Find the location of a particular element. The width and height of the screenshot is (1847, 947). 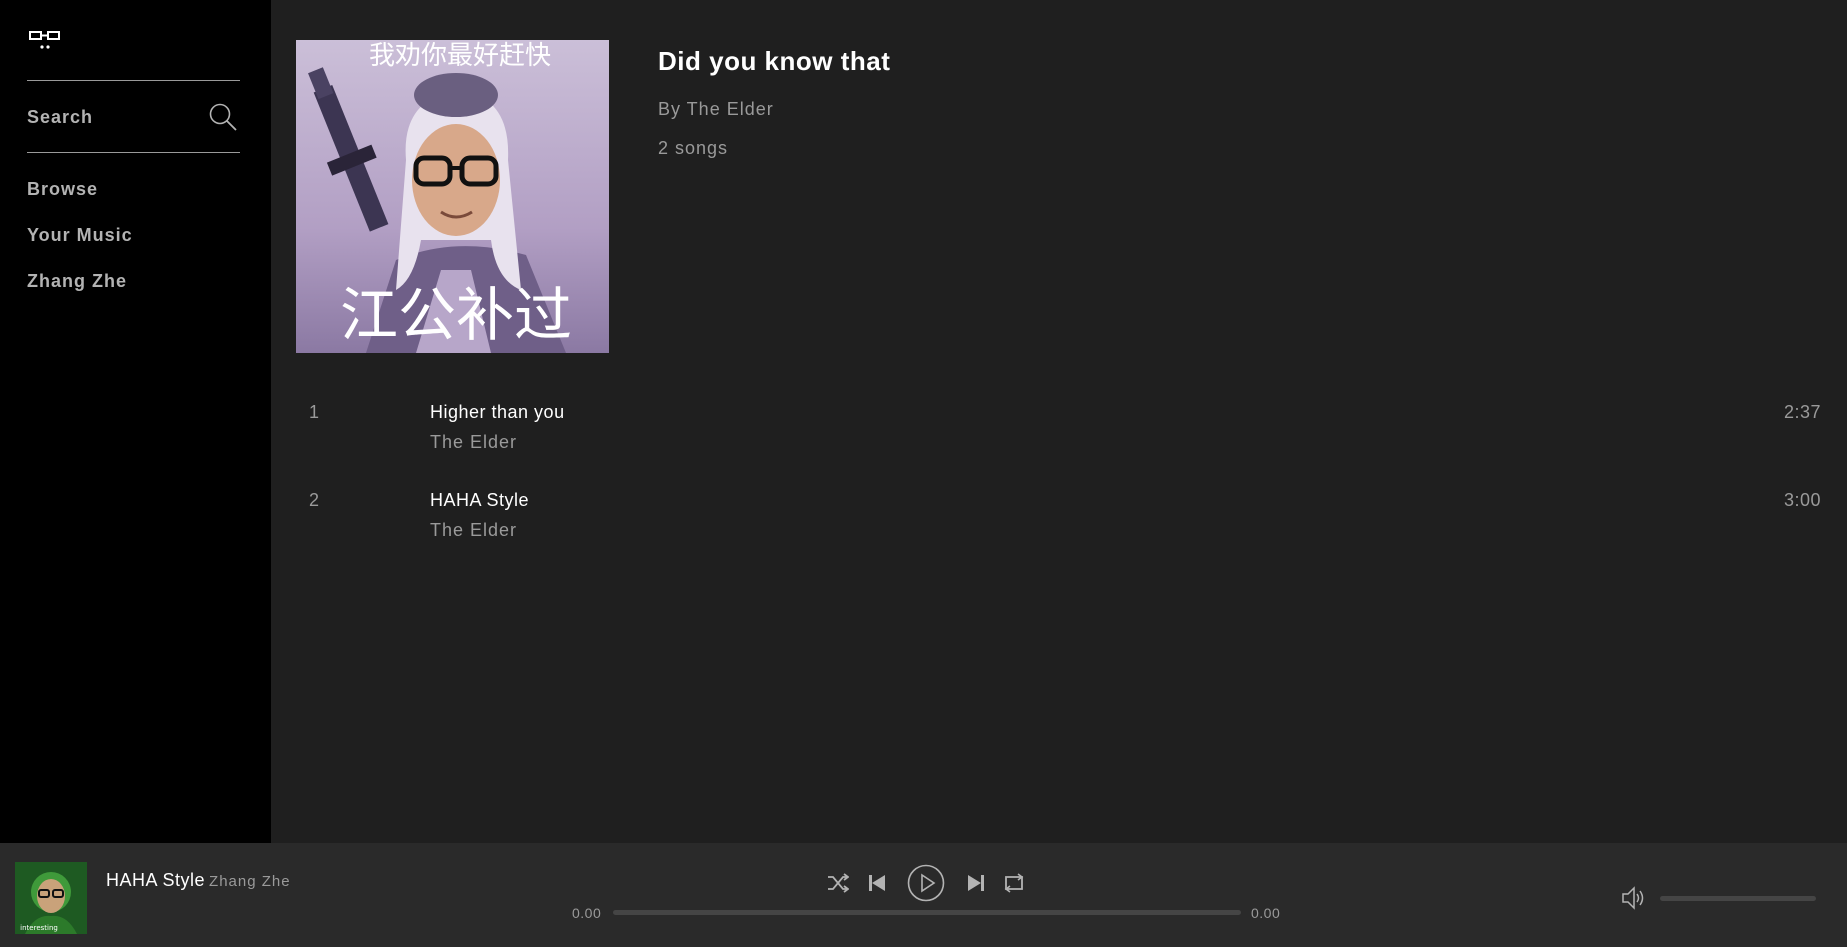

shuffle-icon is located at coordinates (838, 883).